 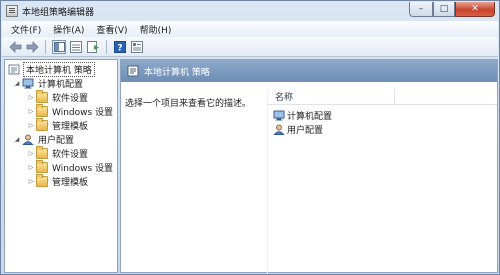 I want to click on list-item-user-config: 用户配置, so click(x=298, y=129).